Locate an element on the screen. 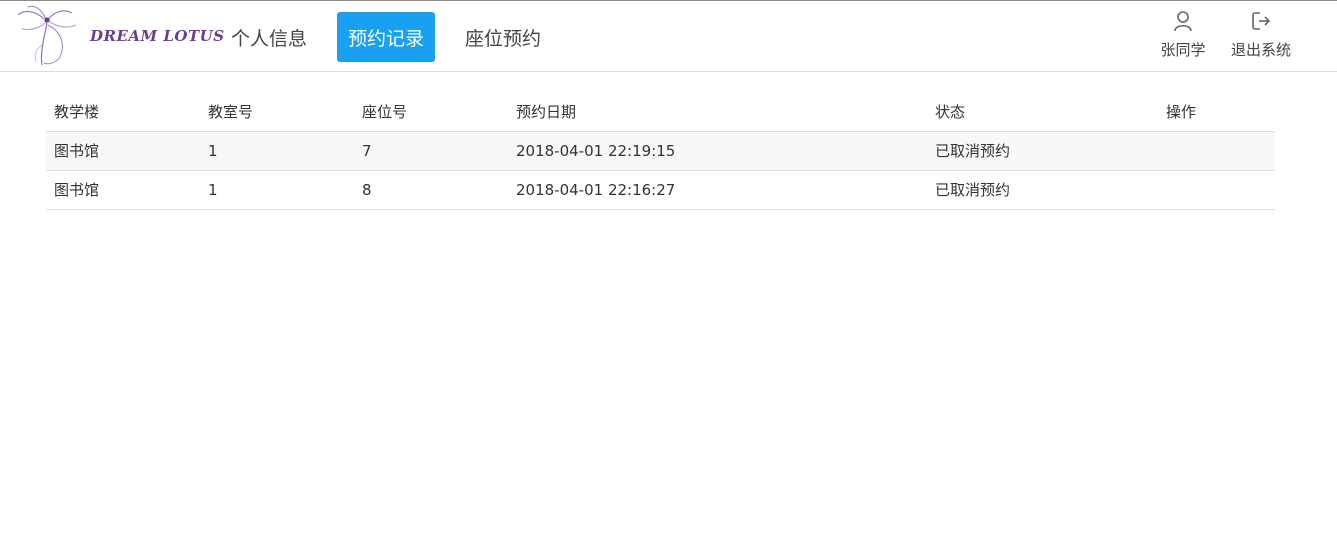 The height and width of the screenshot is (549, 1337). table-row: 图书馆 1 8 2018-04-01 22:16:27 已取消预约 is located at coordinates (660, 190).